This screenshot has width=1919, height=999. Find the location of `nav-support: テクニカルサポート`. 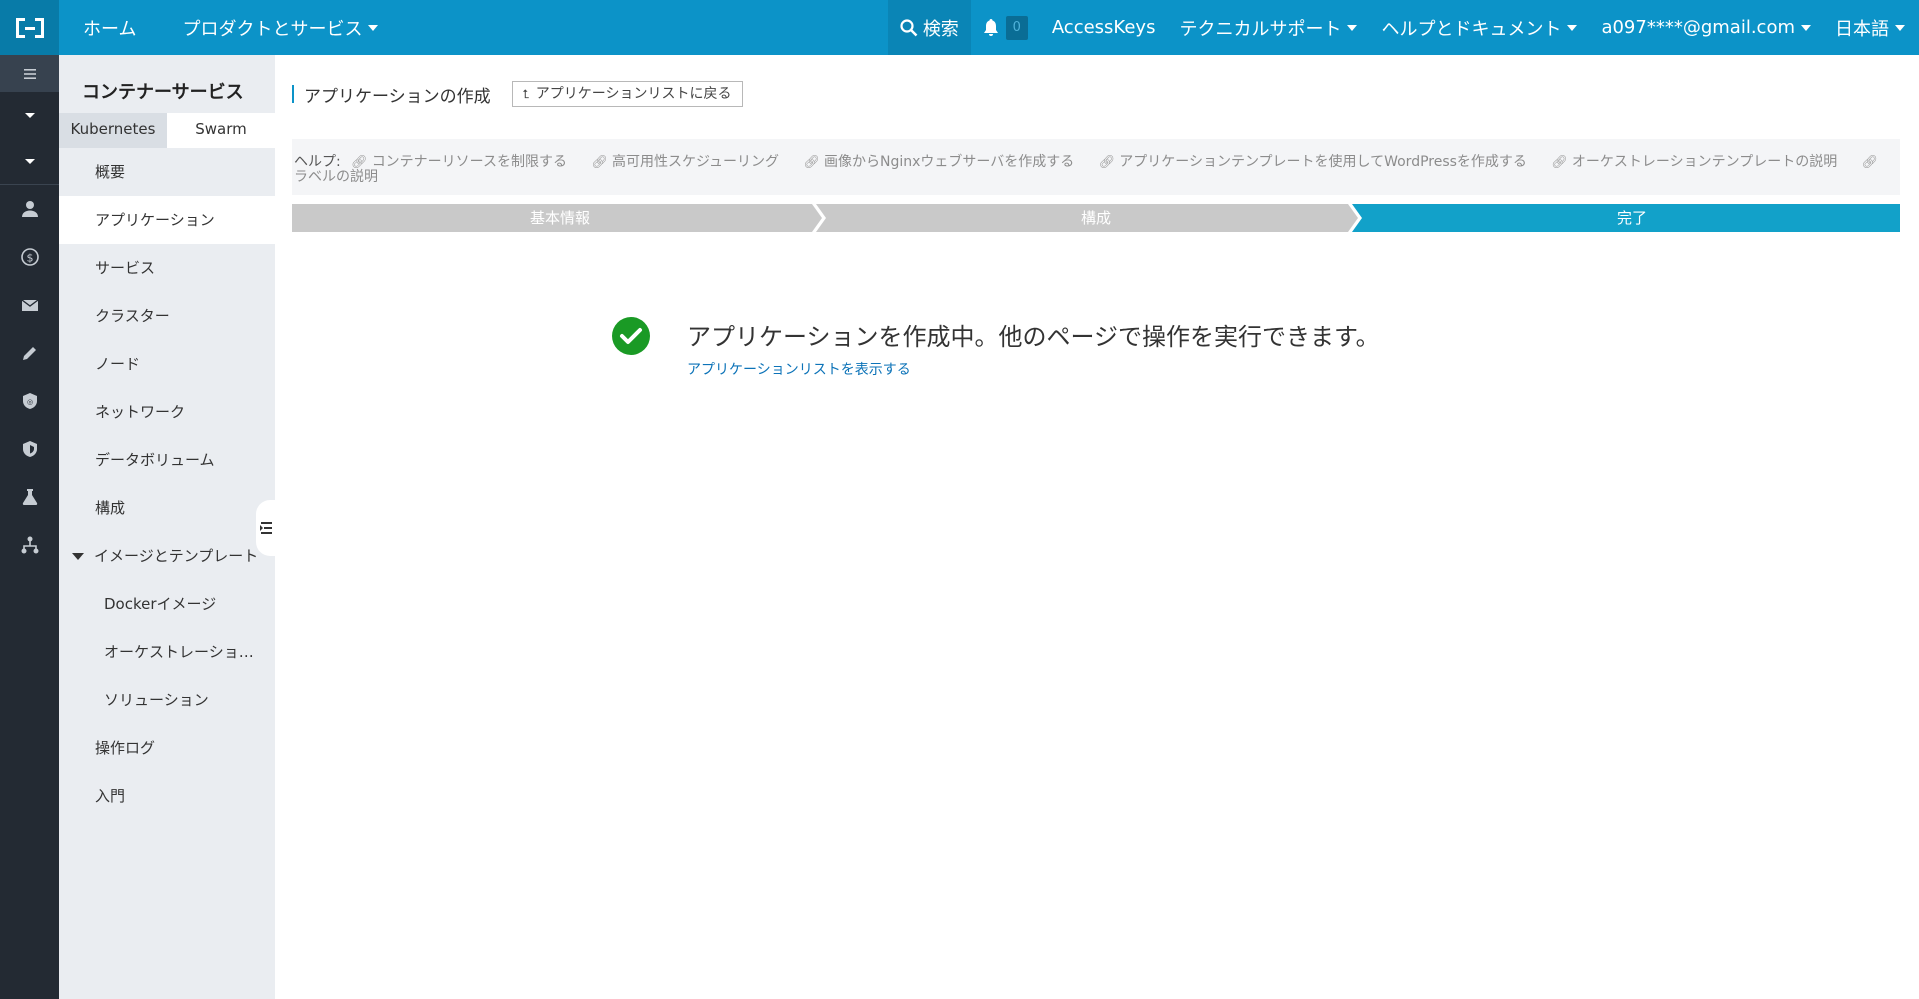

nav-support: テクニカルサポート is located at coordinates (1268, 27).